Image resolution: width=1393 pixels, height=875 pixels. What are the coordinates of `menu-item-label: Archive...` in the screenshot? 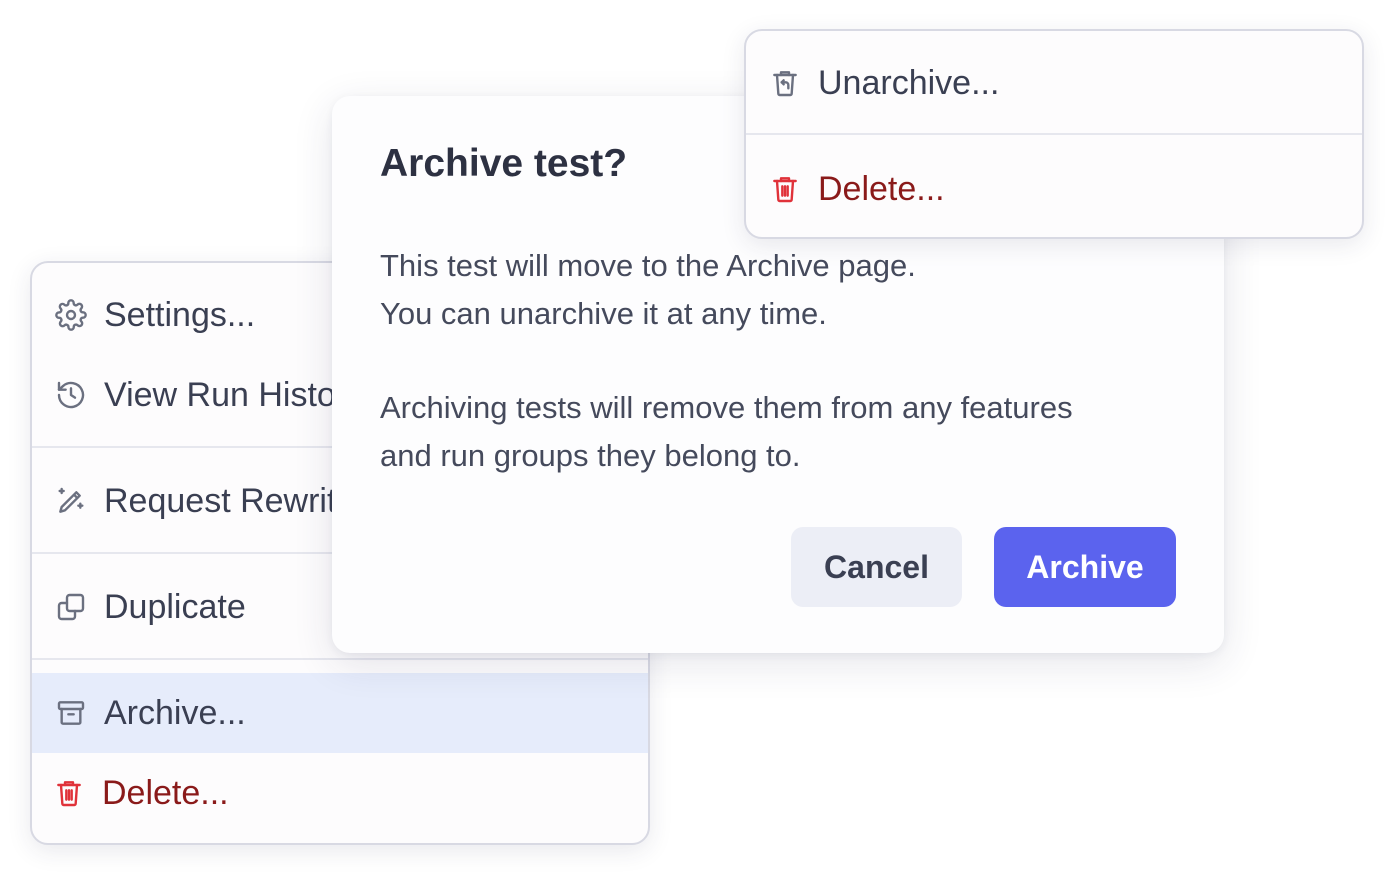 It's located at (175, 712).